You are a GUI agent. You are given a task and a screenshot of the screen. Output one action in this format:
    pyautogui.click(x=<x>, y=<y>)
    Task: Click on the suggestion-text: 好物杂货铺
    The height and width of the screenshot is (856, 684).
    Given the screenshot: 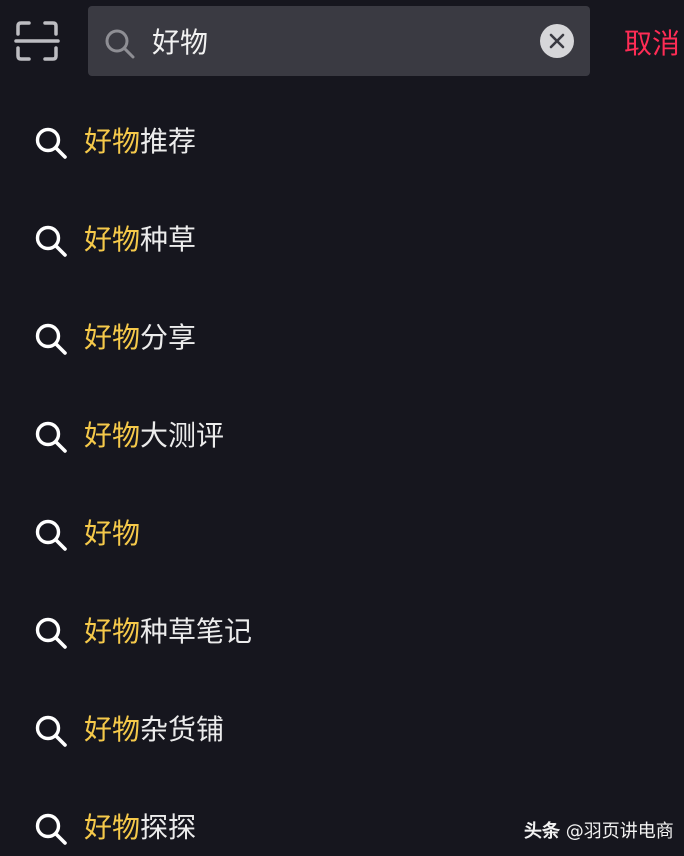 What is the action you would take?
    pyautogui.click(x=154, y=730)
    